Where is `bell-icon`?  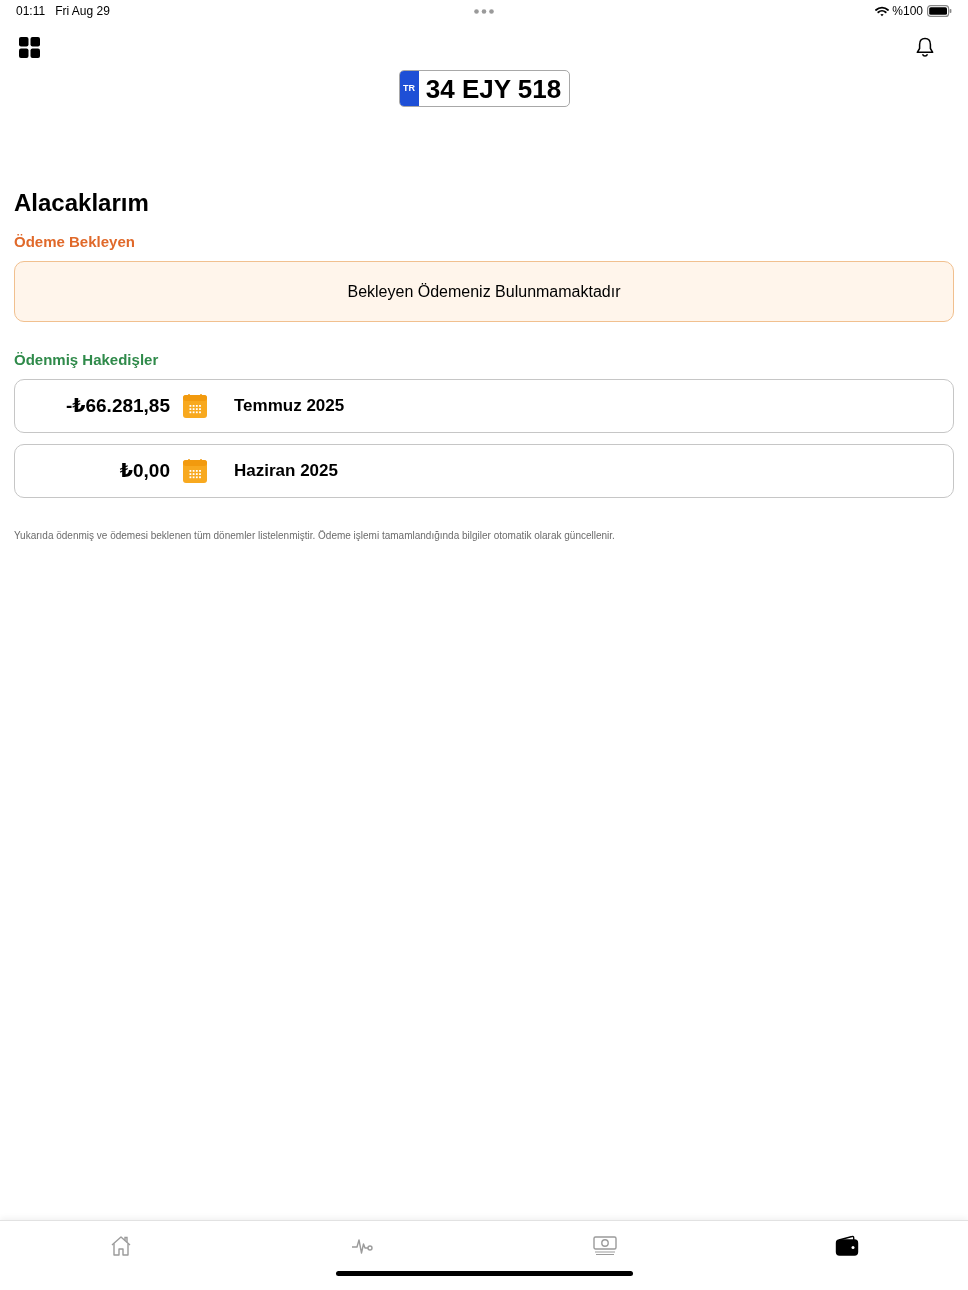
bell-icon is located at coordinates (925, 47).